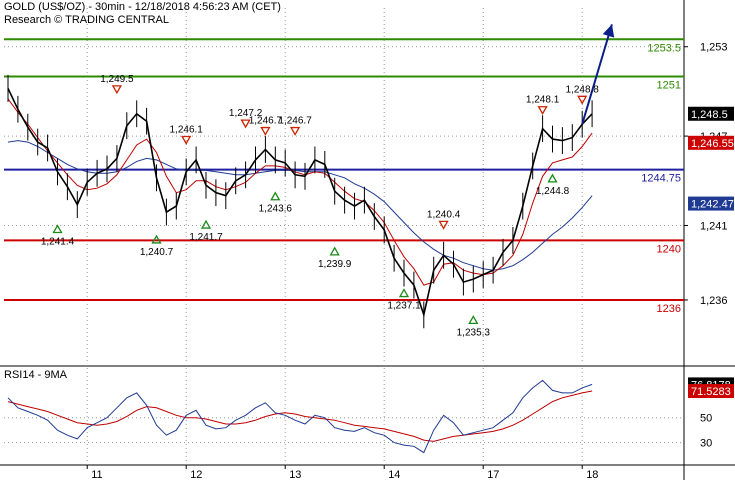 This screenshot has height=480, width=735. What do you see at coordinates (394, 474) in the screenshot?
I see `time-tick-label: 14` at bounding box center [394, 474].